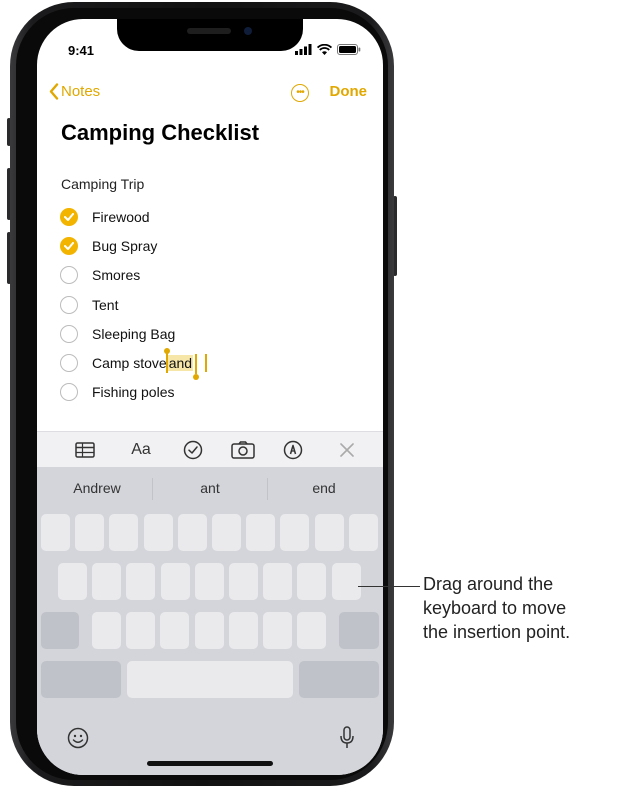 This screenshot has height=788, width=622. What do you see at coordinates (125, 245) in the screenshot?
I see `item-label: Bug Spray` at bounding box center [125, 245].